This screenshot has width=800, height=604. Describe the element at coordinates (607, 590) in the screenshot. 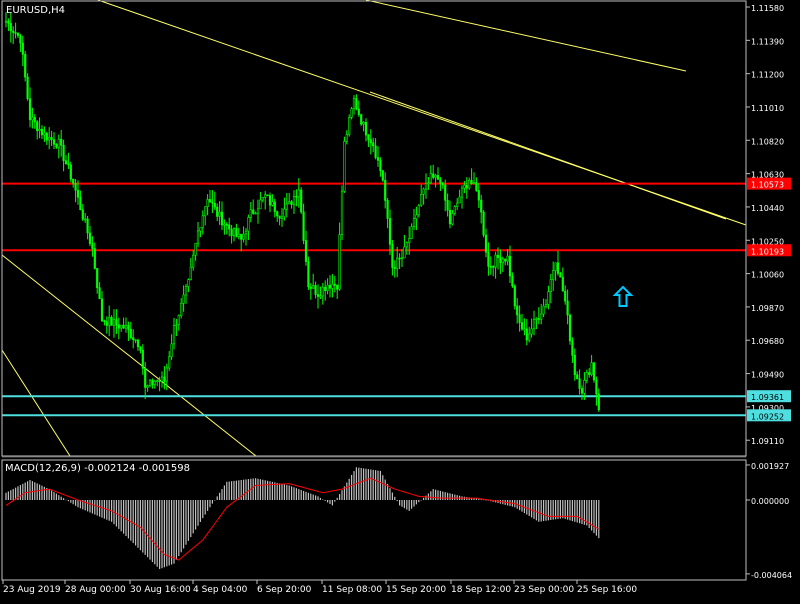

I see `time-tick-label: 25 Sep 16:00` at that location.